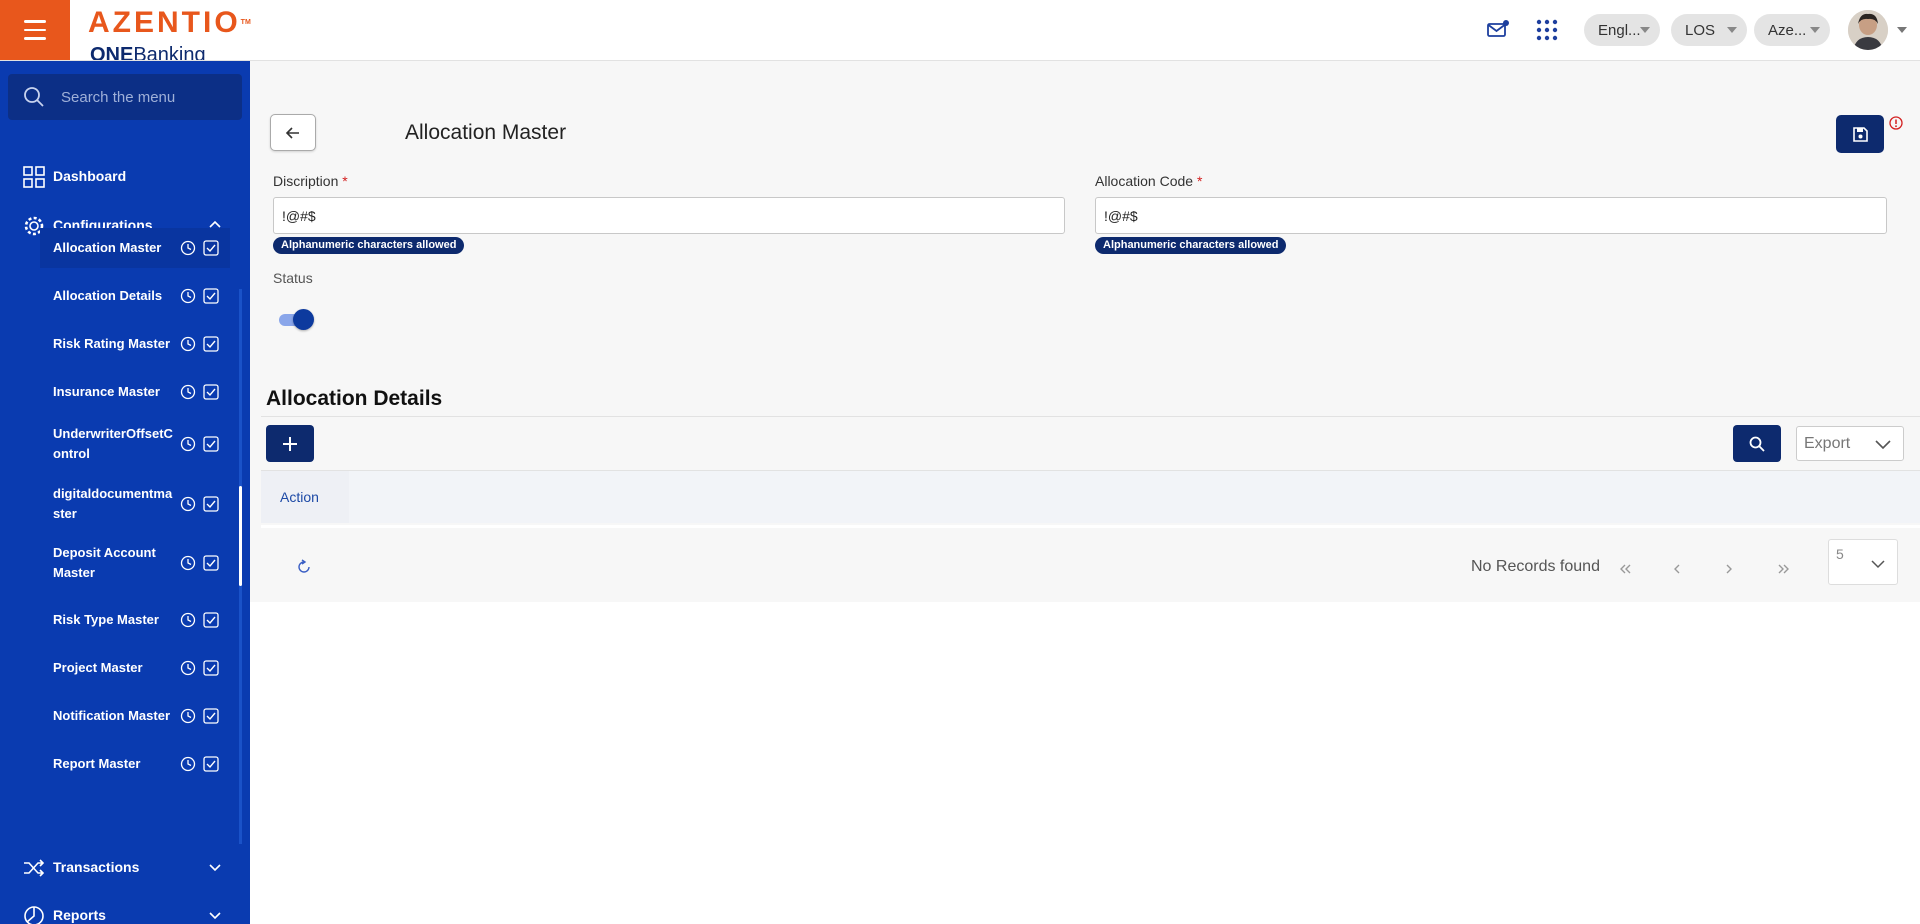  What do you see at coordinates (97, 763) in the screenshot?
I see `sidebar-subitem-label: Report Master` at bounding box center [97, 763].